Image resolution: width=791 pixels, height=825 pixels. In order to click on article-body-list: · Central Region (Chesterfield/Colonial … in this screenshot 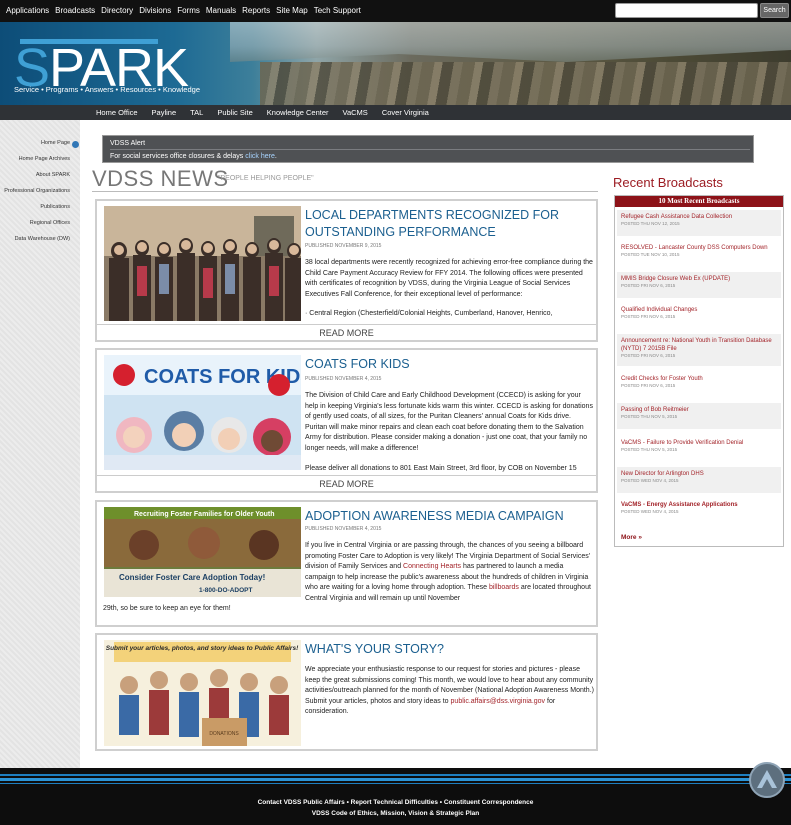, I will do `click(429, 313)`.